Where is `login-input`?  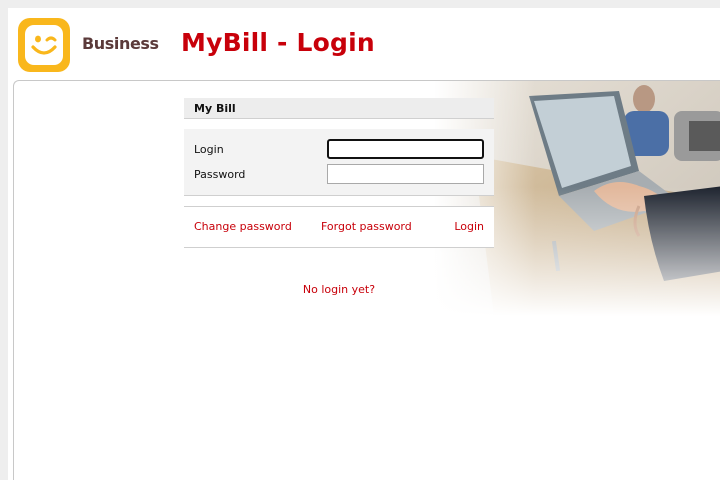 login-input is located at coordinates (405, 149).